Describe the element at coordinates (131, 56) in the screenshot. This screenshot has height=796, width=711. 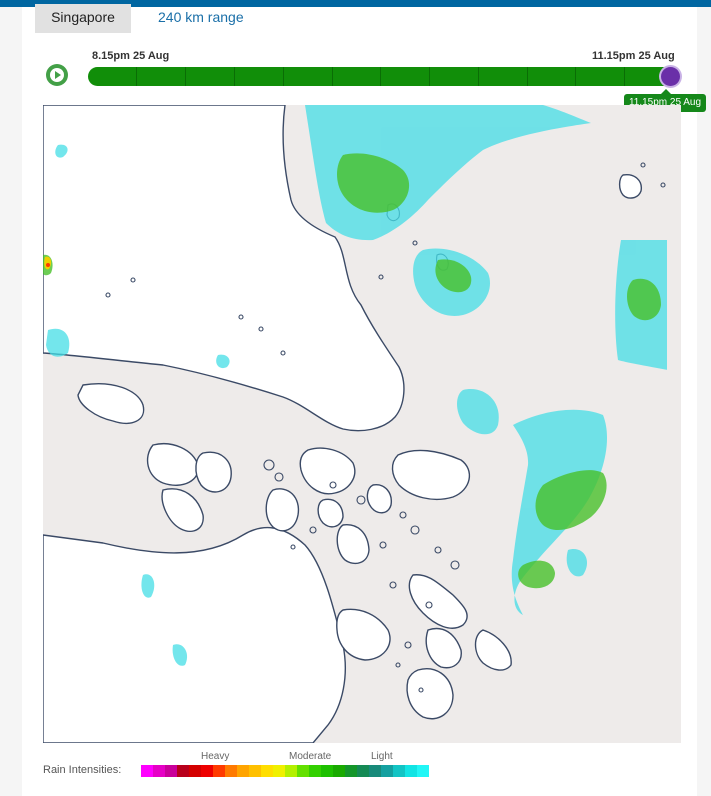
I see `timeline-start-label: 8.15pm 25 Aug` at that location.